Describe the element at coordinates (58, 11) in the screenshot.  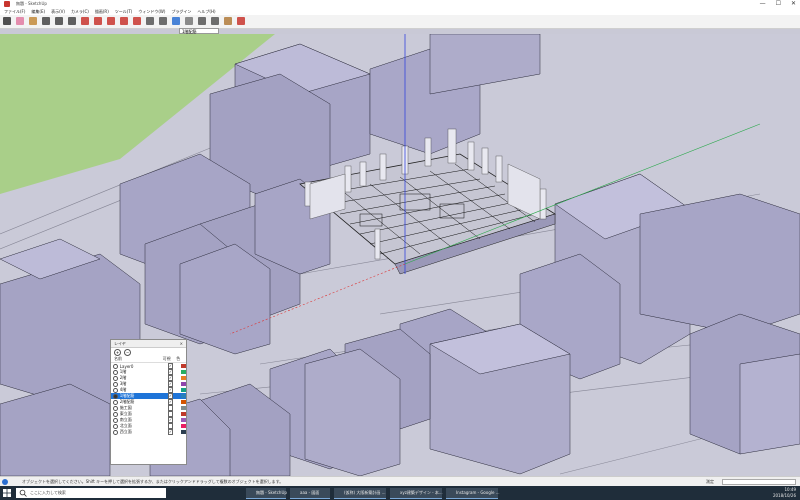
I see `menu-view: 表示(V)` at that location.